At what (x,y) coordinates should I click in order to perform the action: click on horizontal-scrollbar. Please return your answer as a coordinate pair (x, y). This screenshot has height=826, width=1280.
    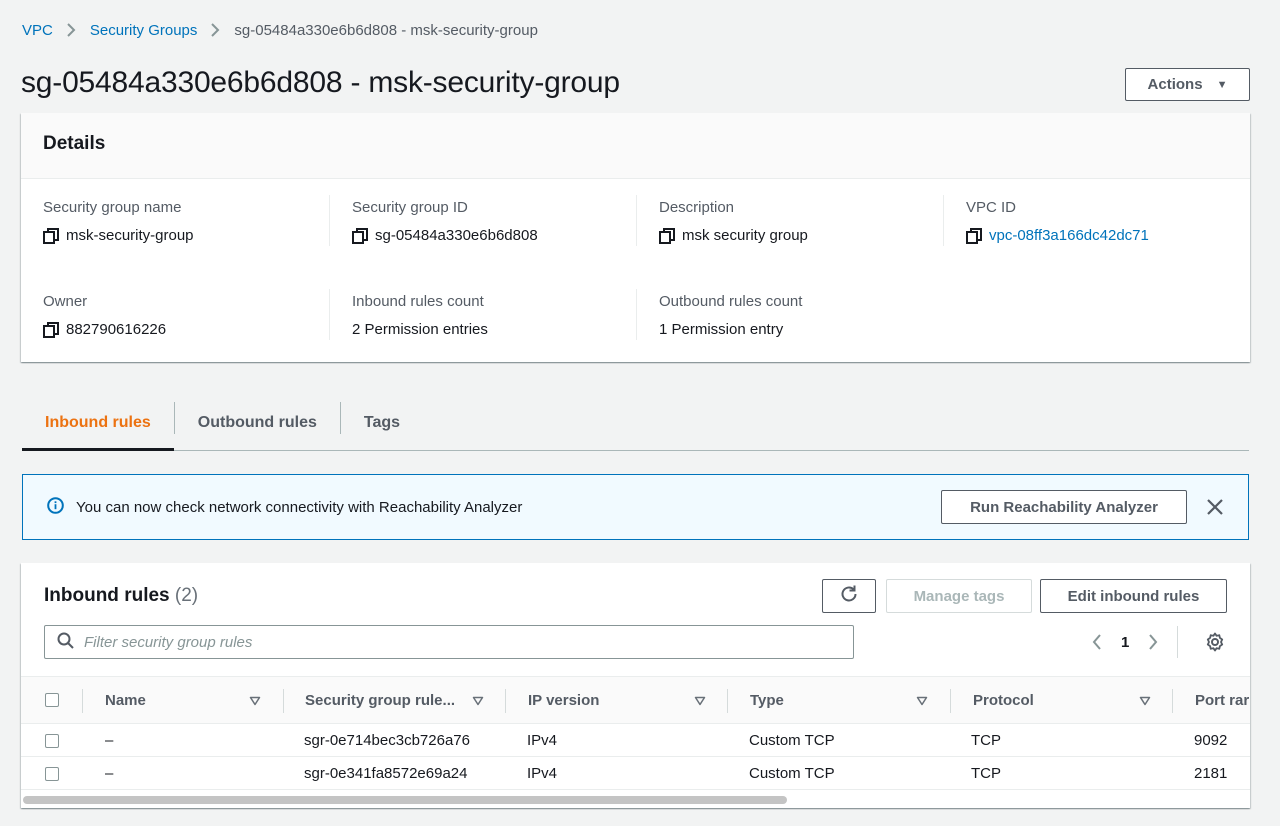
    Looking at the image, I should click on (635, 800).